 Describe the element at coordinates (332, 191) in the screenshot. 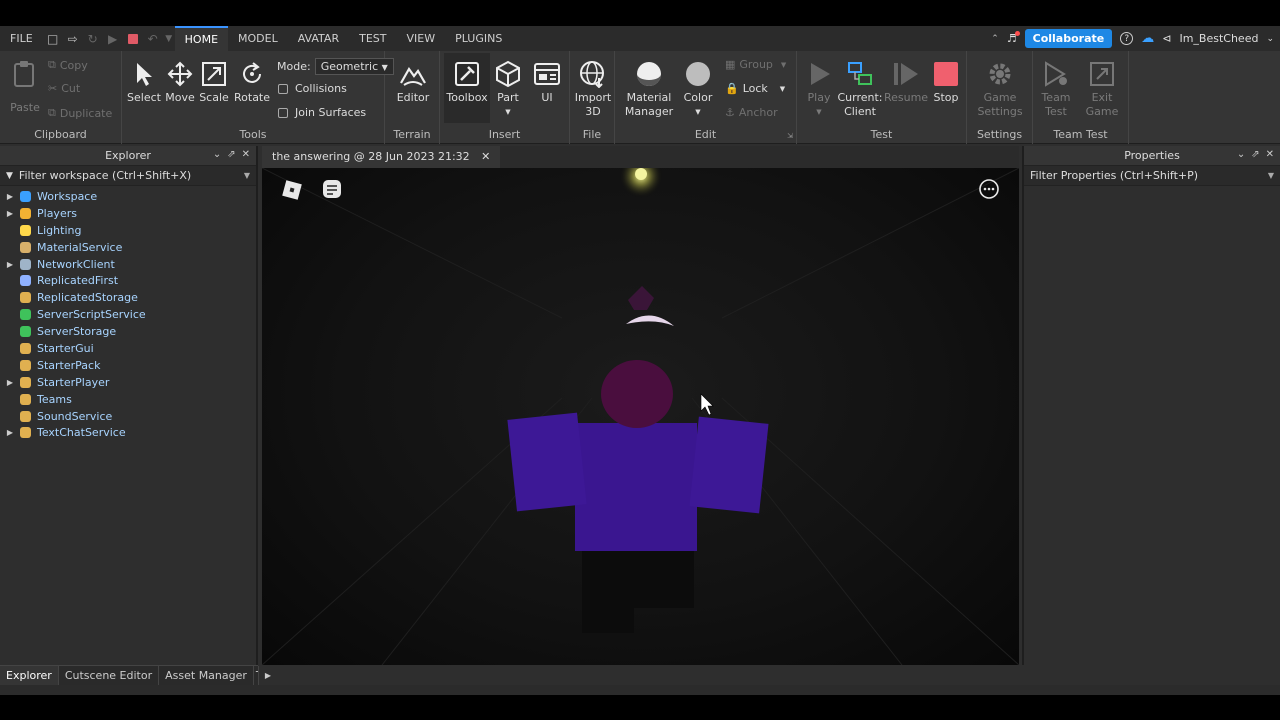

I see `chat-bubble-icon` at that location.